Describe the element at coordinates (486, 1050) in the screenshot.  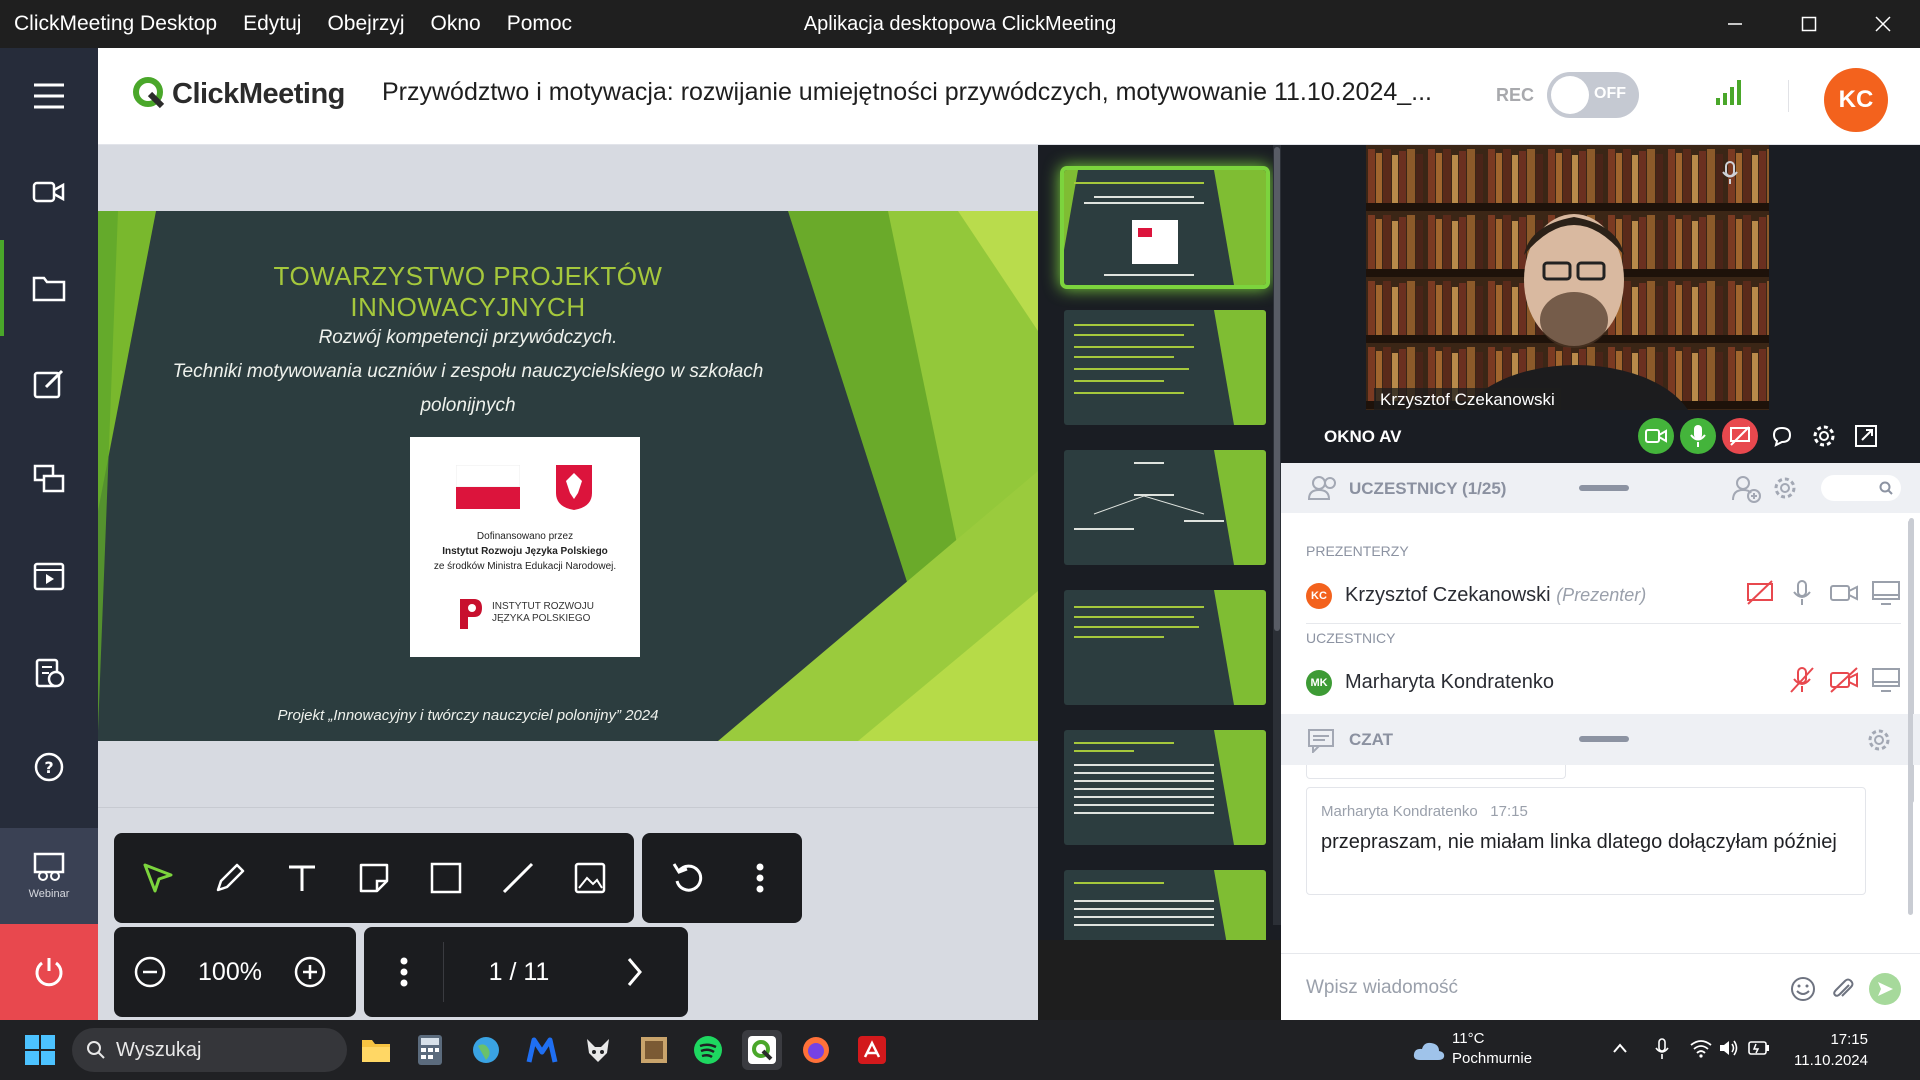
I see `taskbar-app-browser` at that location.